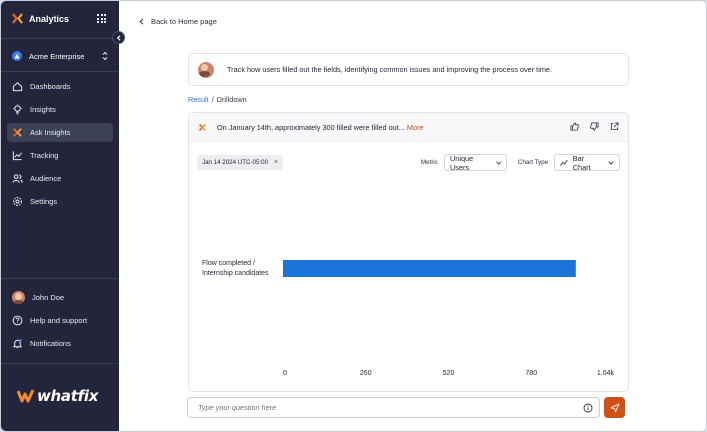 This screenshot has width=707, height=432. Describe the element at coordinates (105, 56) in the screenshot. I see `chevron-up-down-icon` at that location.